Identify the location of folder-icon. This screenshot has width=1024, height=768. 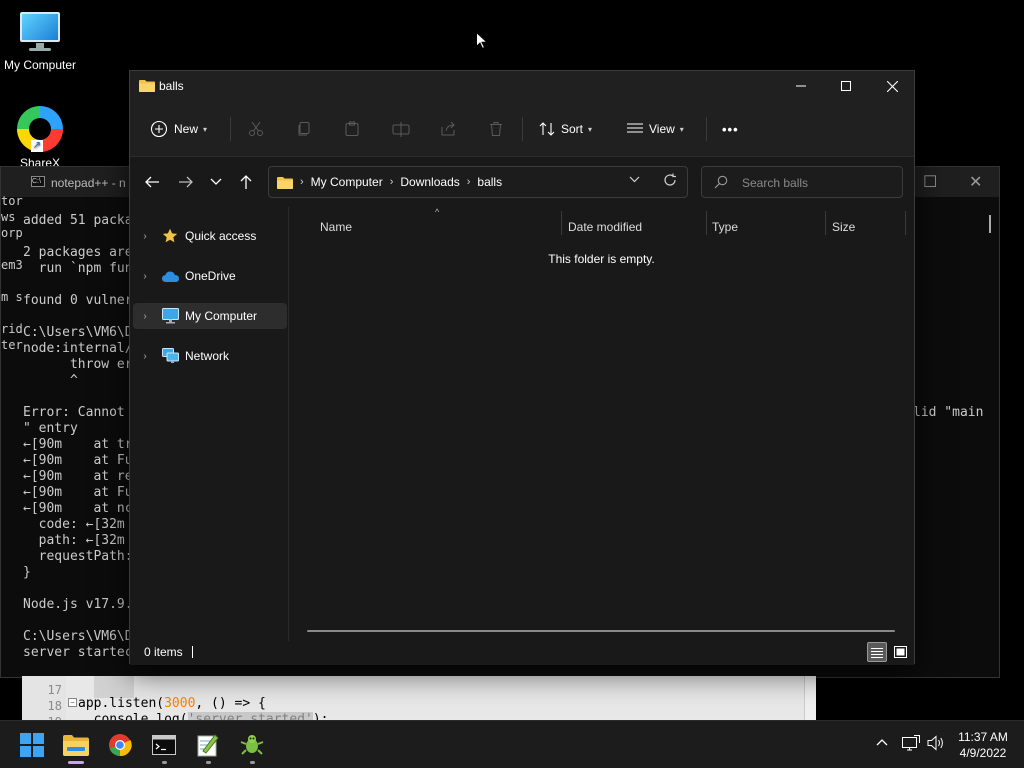
(76, 745).